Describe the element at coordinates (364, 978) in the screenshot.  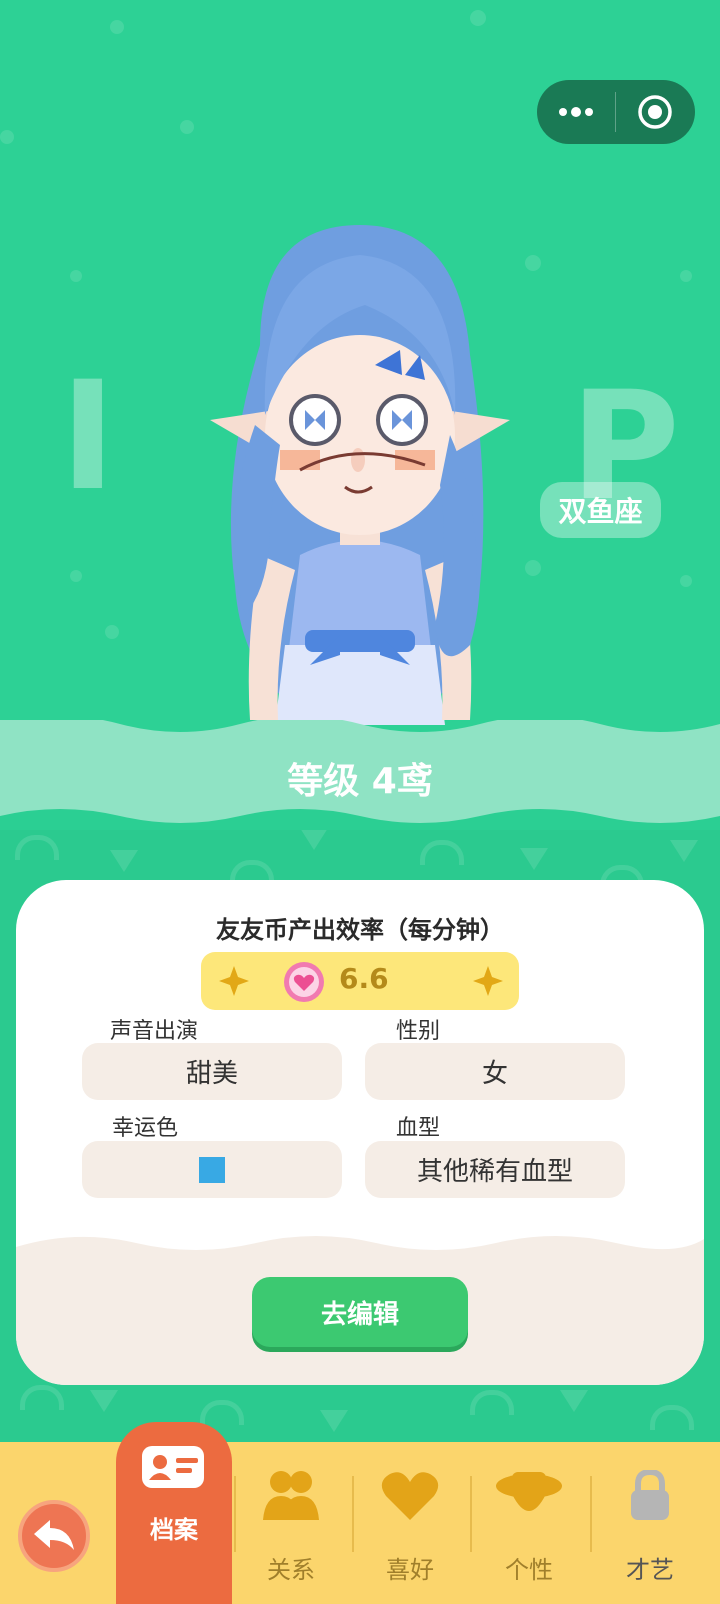
I see `rate-value: 6.6` at that location.